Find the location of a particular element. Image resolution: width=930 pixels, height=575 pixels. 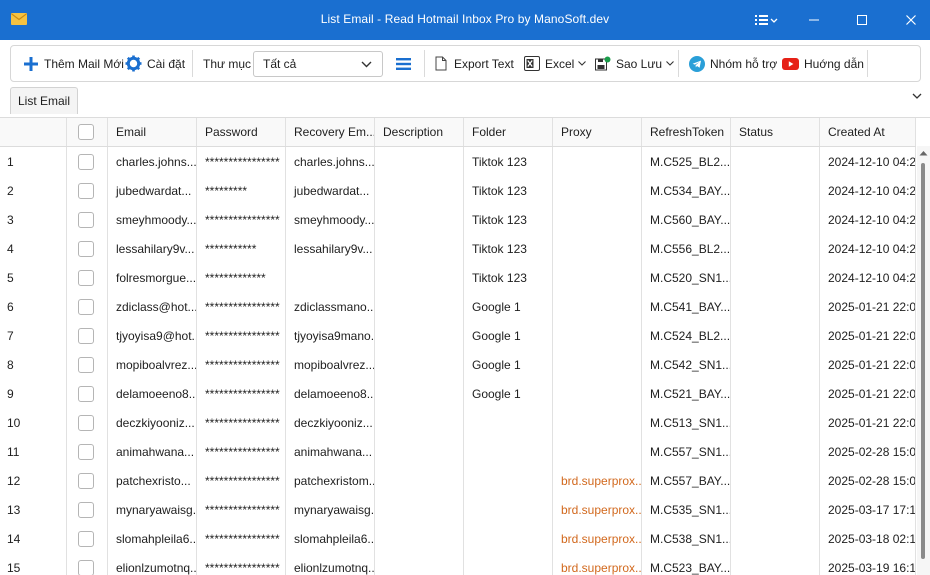

add-mail-label: Thêm Mail Mới is located at coordinates (84, 64).